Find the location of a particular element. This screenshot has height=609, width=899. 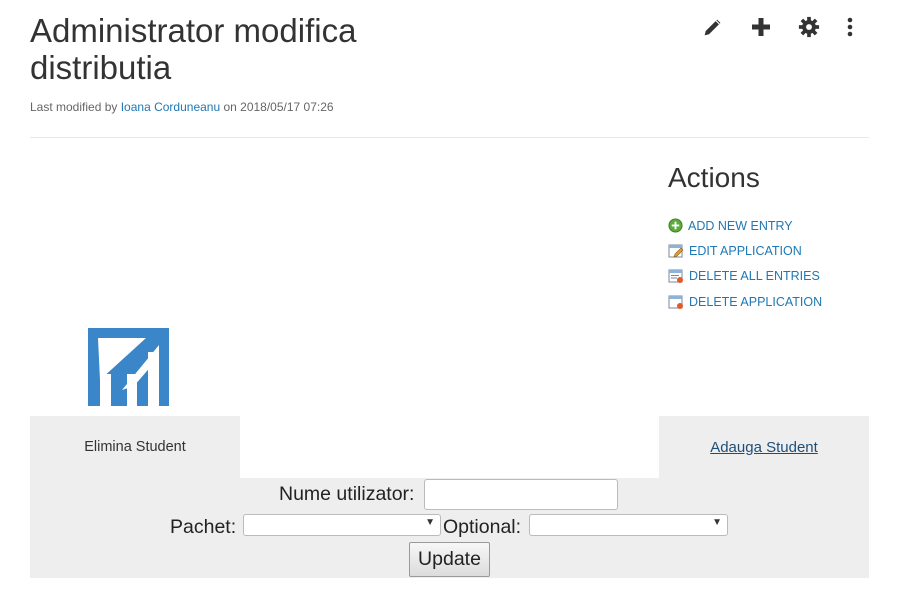

action-label: ADD NEW ENTRY is located at coordinates (740, 225).